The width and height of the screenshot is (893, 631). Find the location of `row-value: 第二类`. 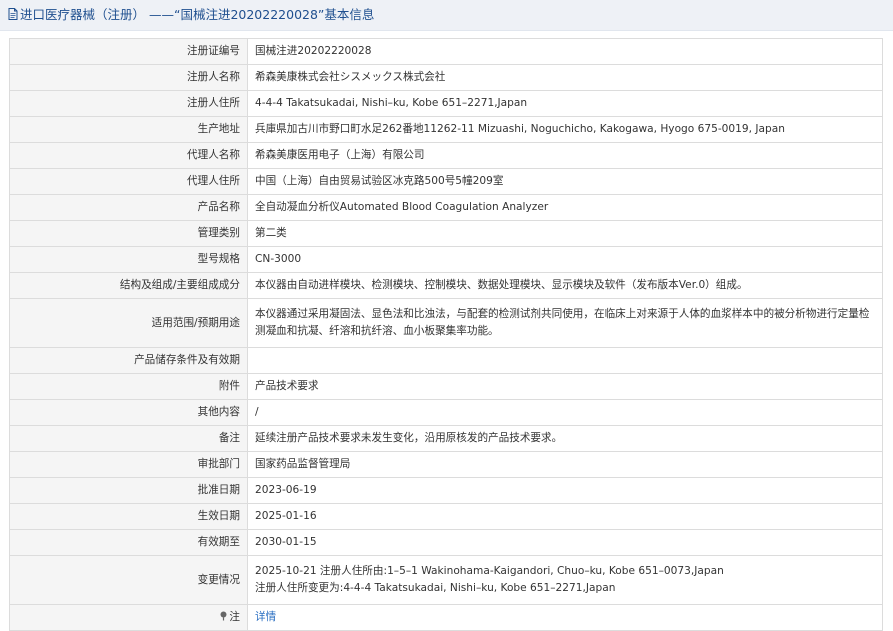

row-value: 第二类 is located at coordinates (565, 233).